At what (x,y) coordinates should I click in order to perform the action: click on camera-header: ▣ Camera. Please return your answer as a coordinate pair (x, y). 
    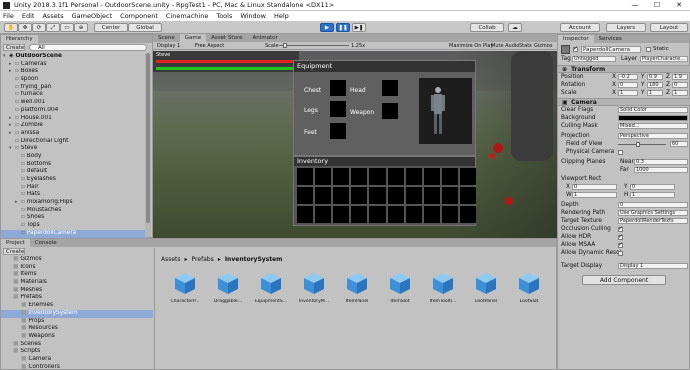
    Looking at the image, I should click on (624, 102).